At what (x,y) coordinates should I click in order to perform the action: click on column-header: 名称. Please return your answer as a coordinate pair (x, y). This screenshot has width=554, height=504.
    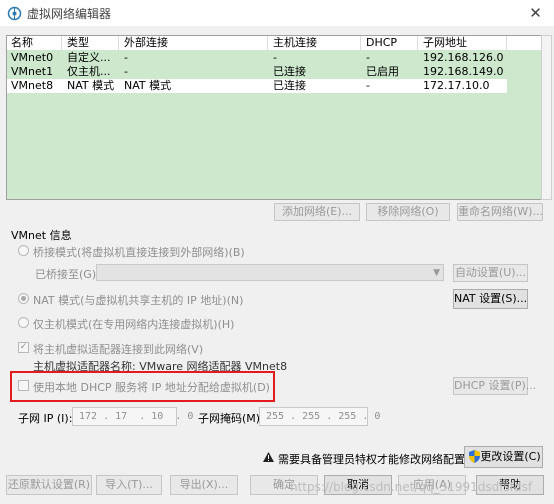
    Looking at the image, I should click on (34, 43).